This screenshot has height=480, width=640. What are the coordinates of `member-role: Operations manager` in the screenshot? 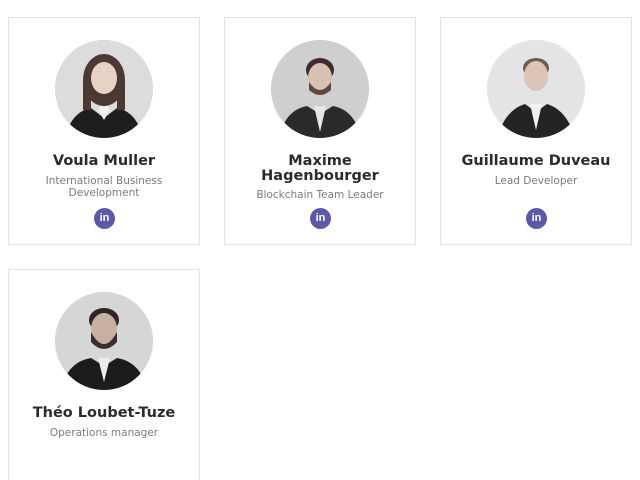 It's located at (104, 433).